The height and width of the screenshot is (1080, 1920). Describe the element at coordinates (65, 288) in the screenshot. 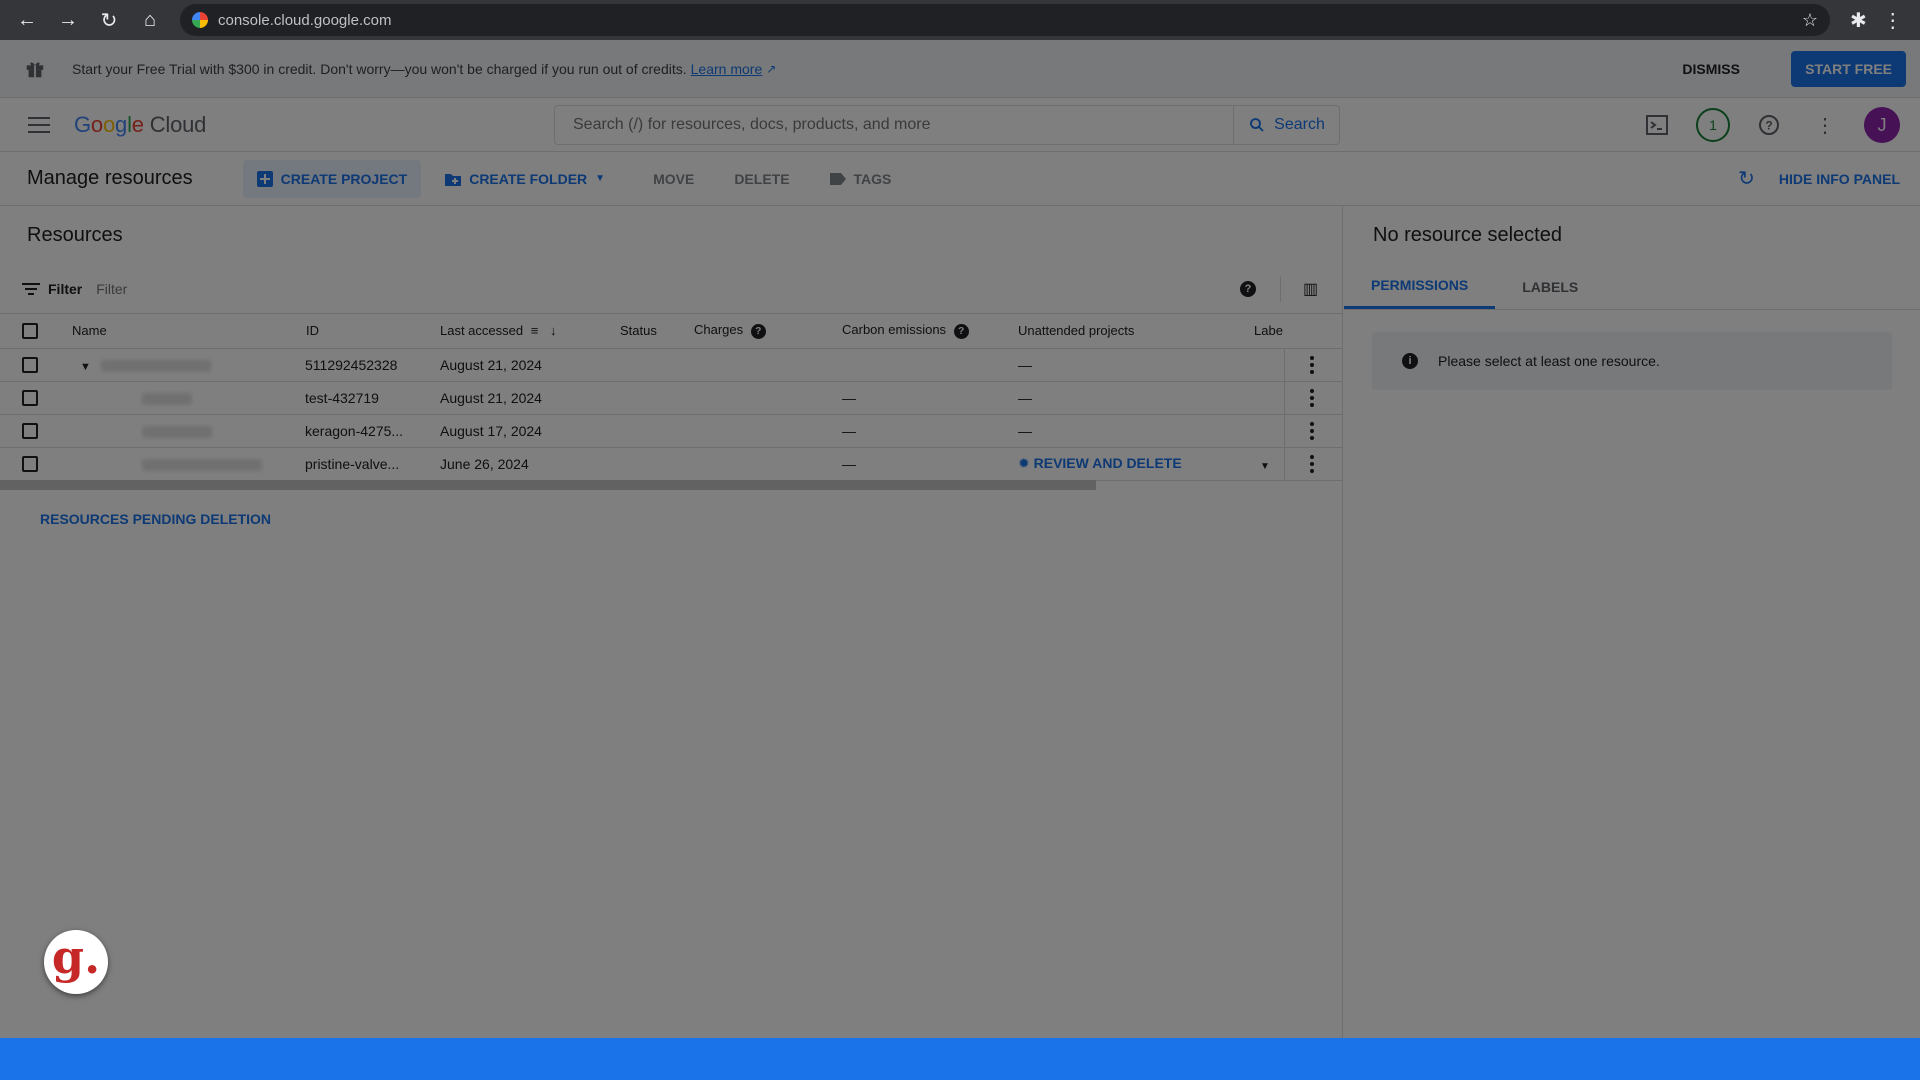

I see `filter-label: Filter` at that location.